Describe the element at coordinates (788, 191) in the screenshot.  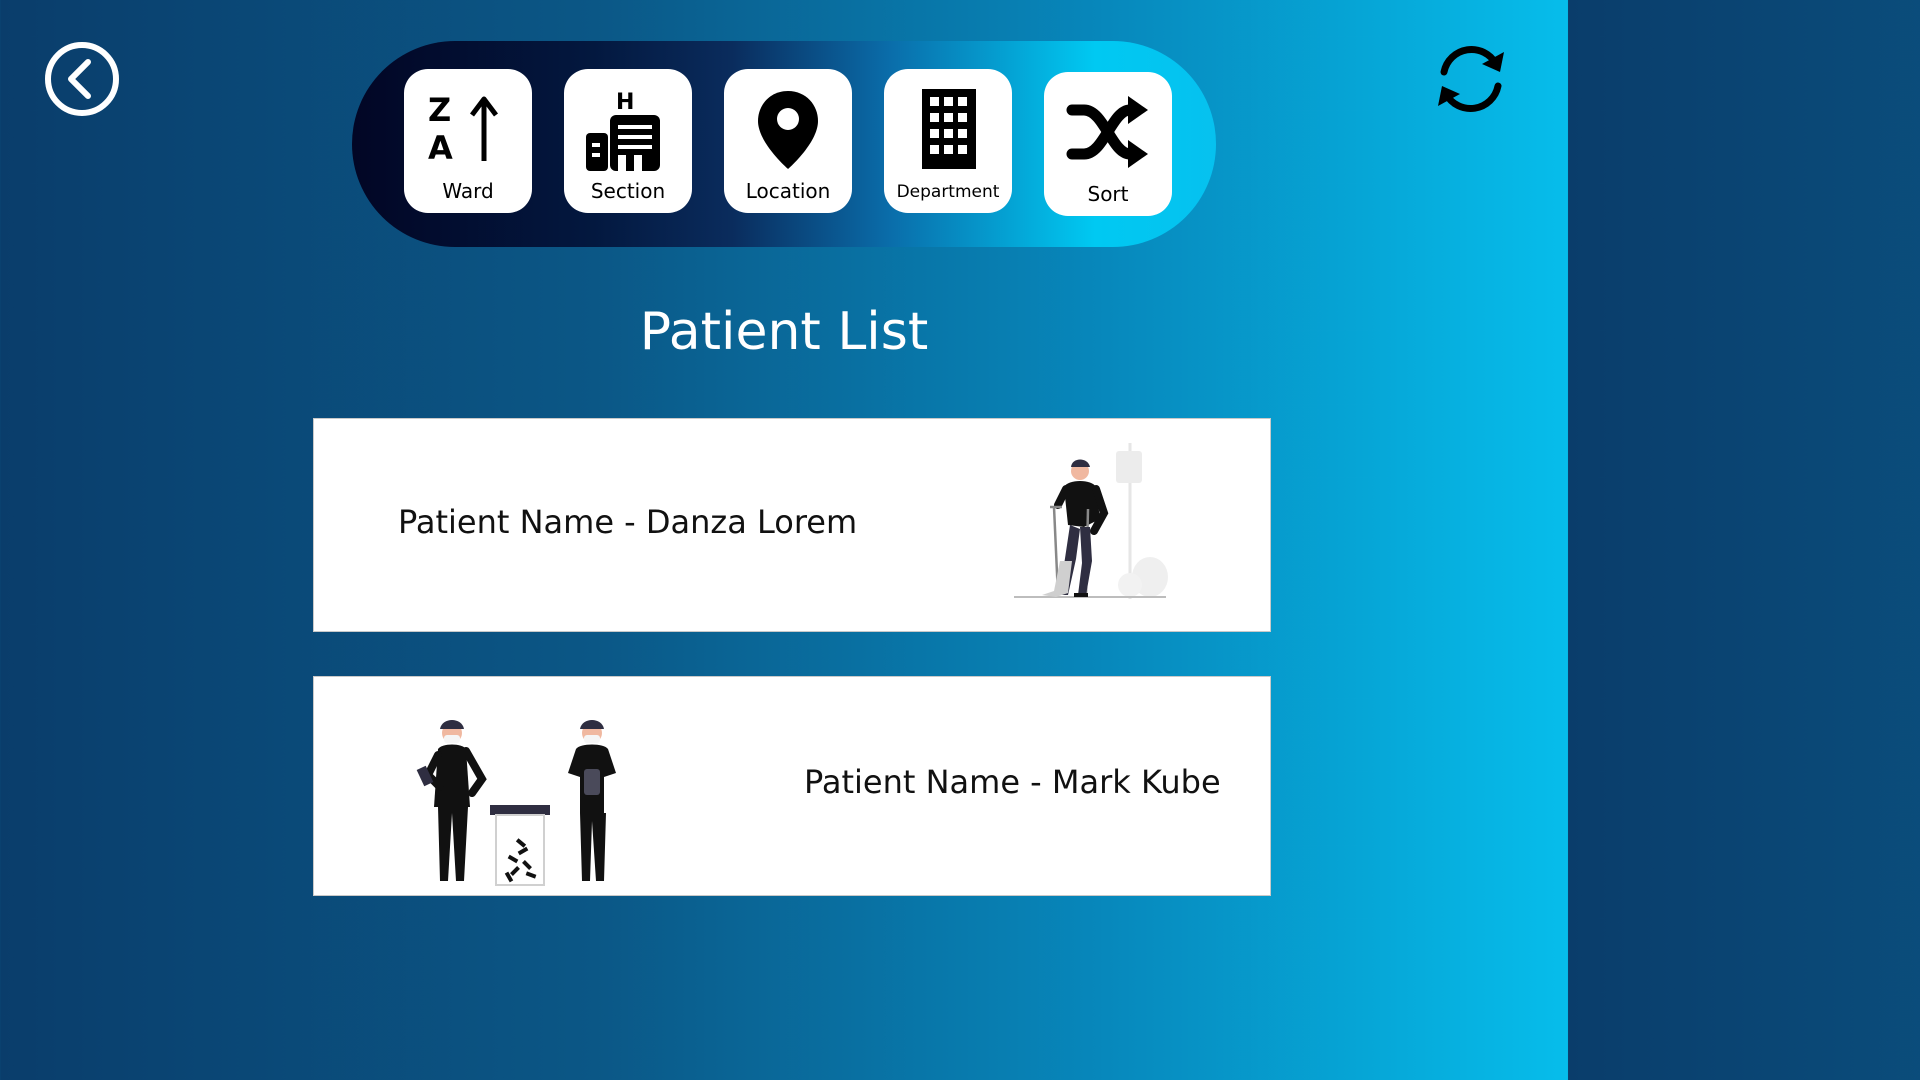
I see `location-filter-label: Location` at that location.